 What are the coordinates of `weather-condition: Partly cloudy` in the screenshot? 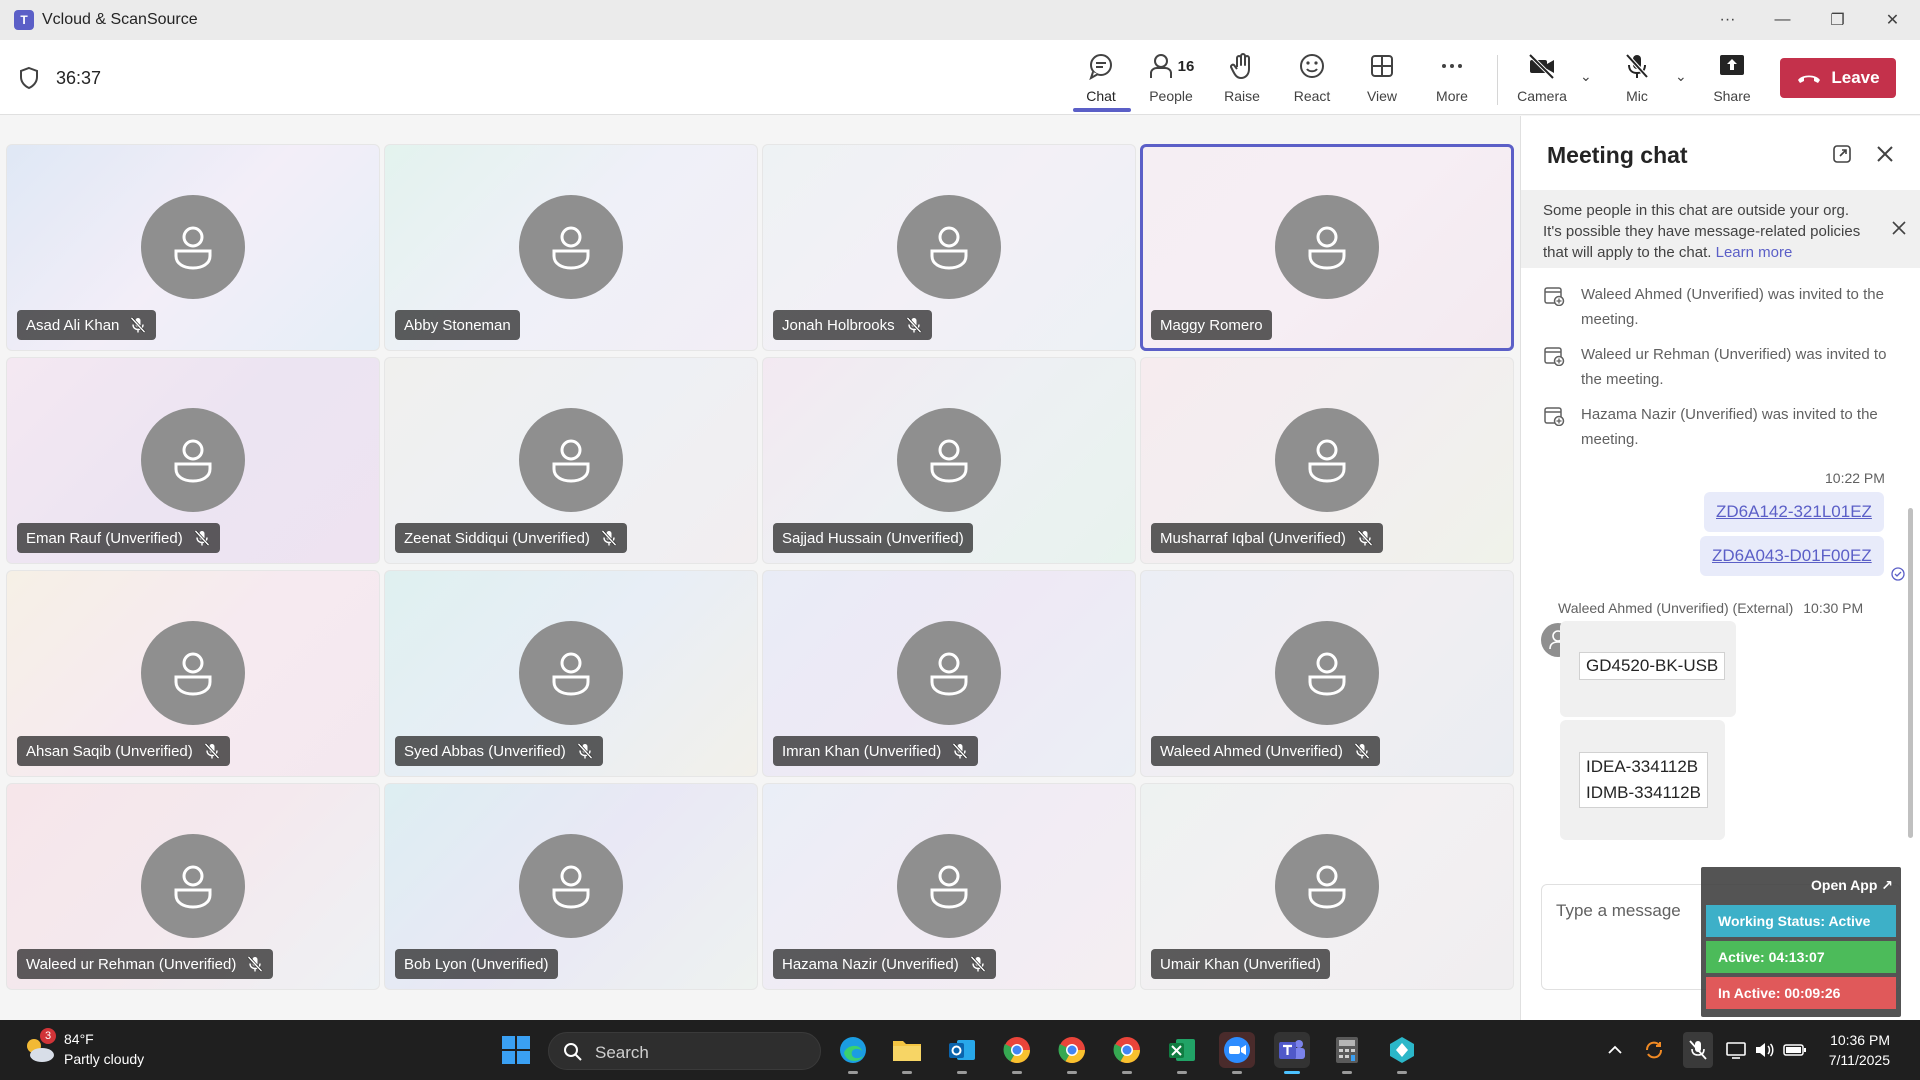 It's located at (104, 1059).